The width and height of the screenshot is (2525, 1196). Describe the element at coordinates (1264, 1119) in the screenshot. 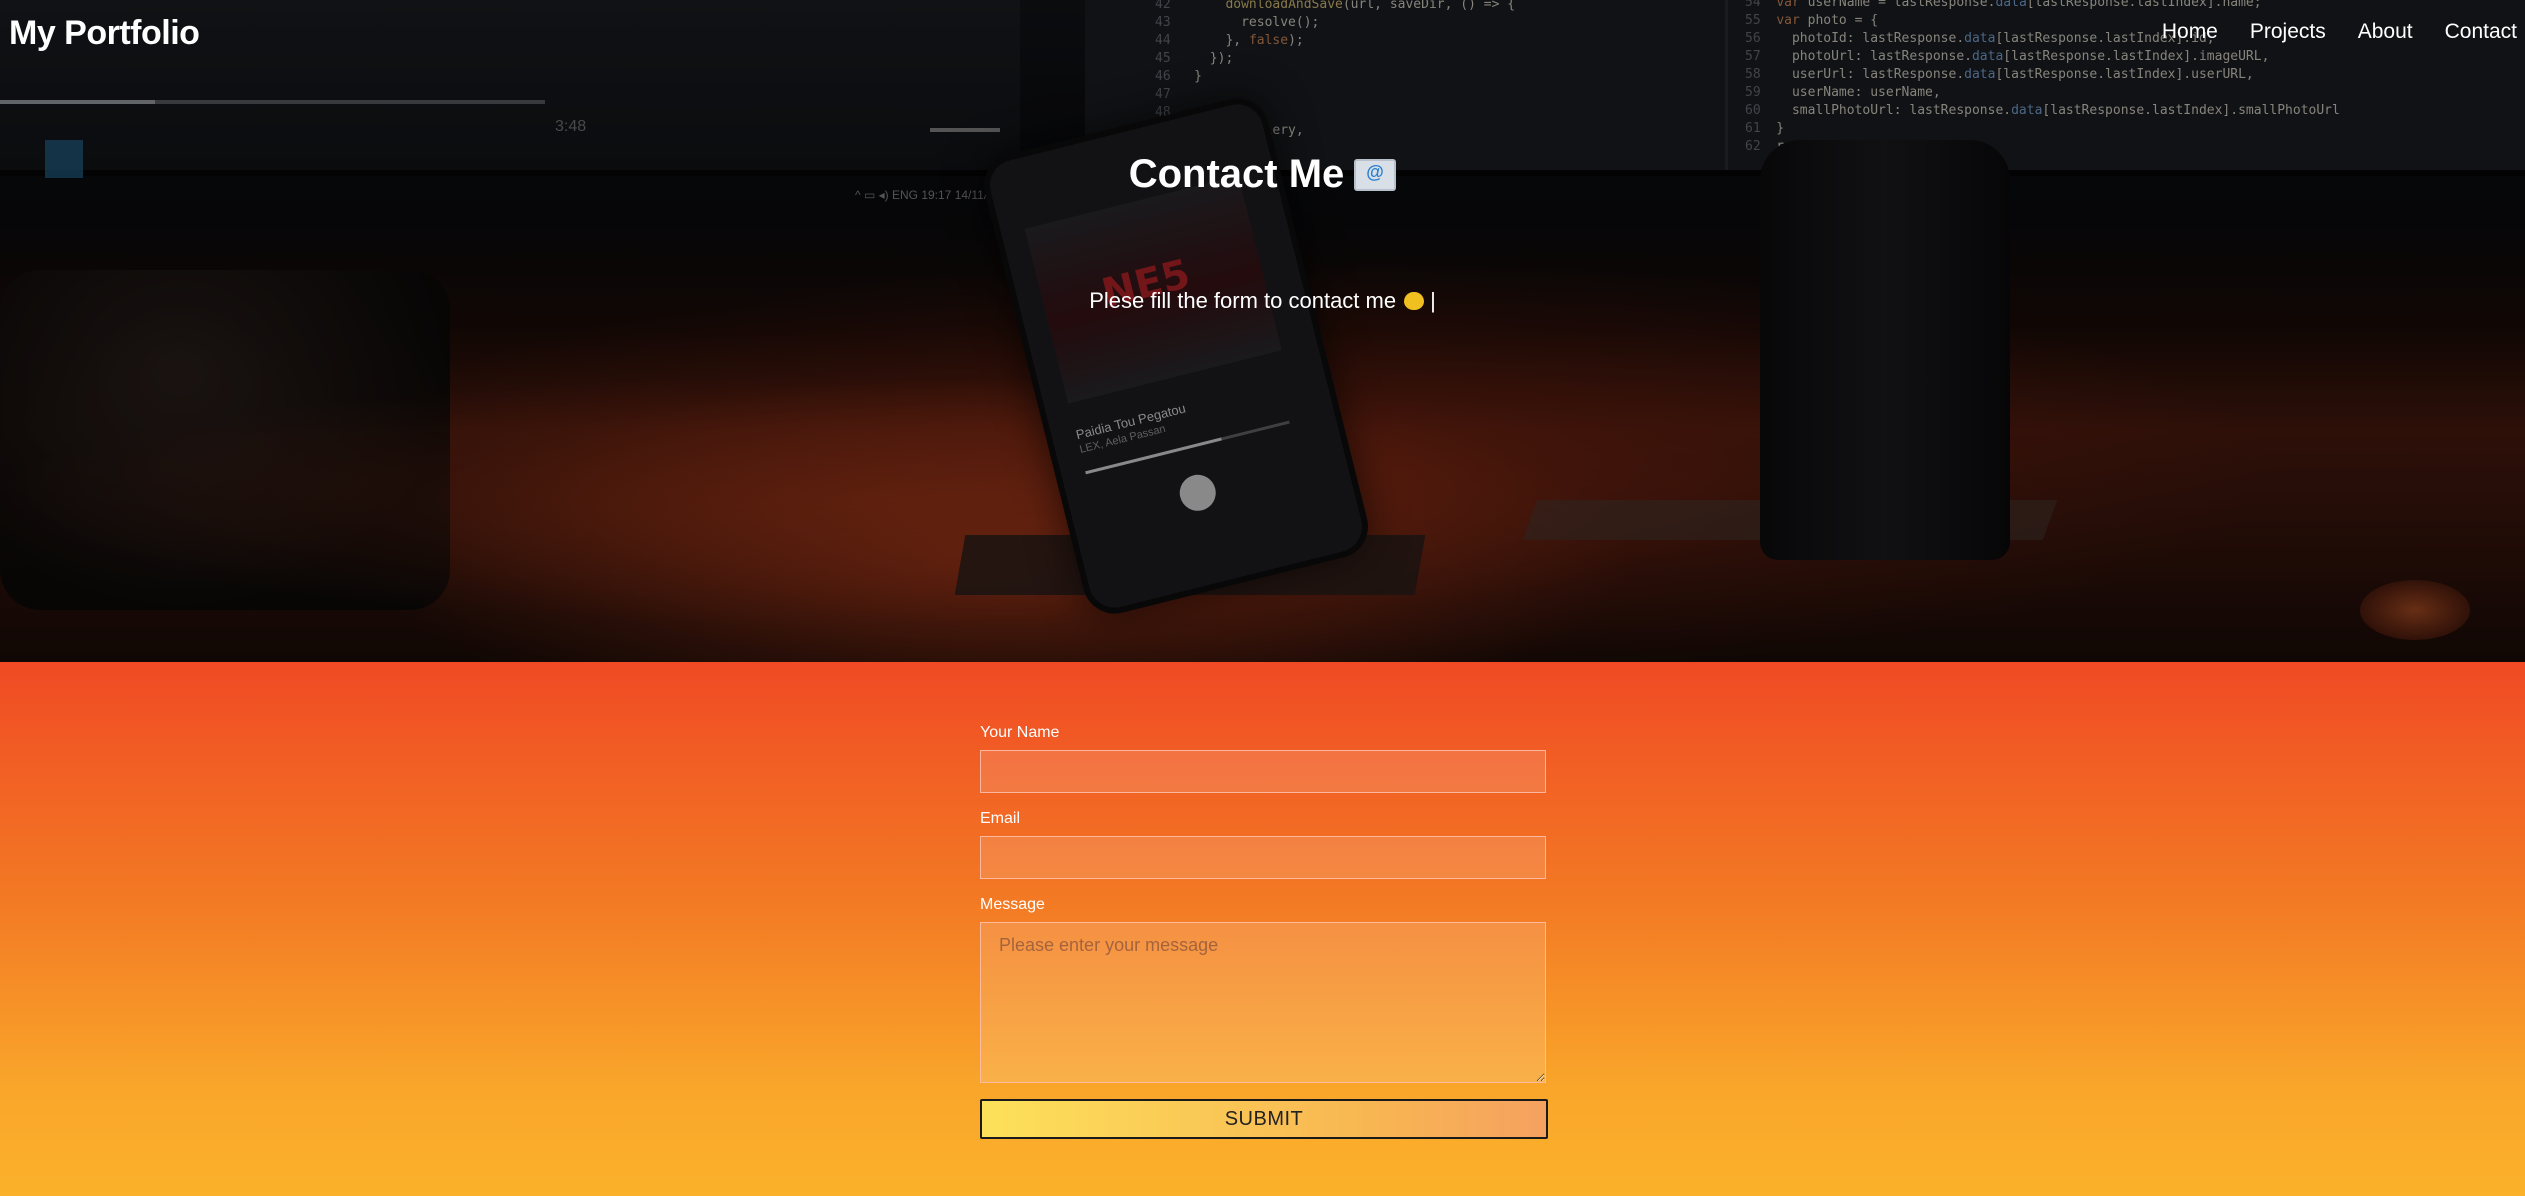

I see `submit-button: SUBMIT` at that location.